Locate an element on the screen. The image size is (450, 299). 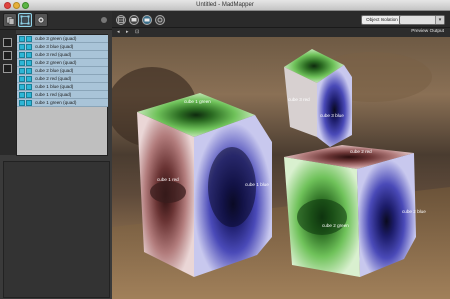
gear-icon is located at coordinates (41, 20).